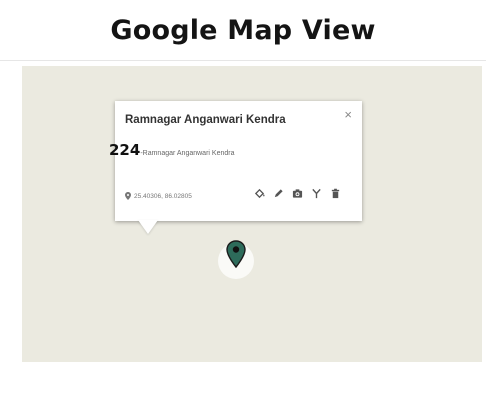  Describe the element at coordinates (278, 193) in the screenshot. I see `edit-icon` at that location.